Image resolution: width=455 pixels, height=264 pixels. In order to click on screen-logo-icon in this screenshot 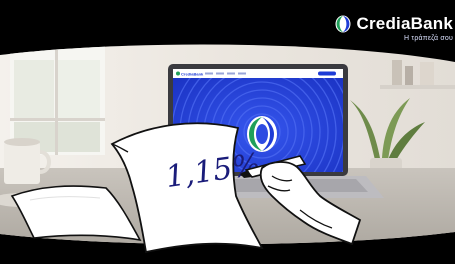, I will do `click(262, 134)`.